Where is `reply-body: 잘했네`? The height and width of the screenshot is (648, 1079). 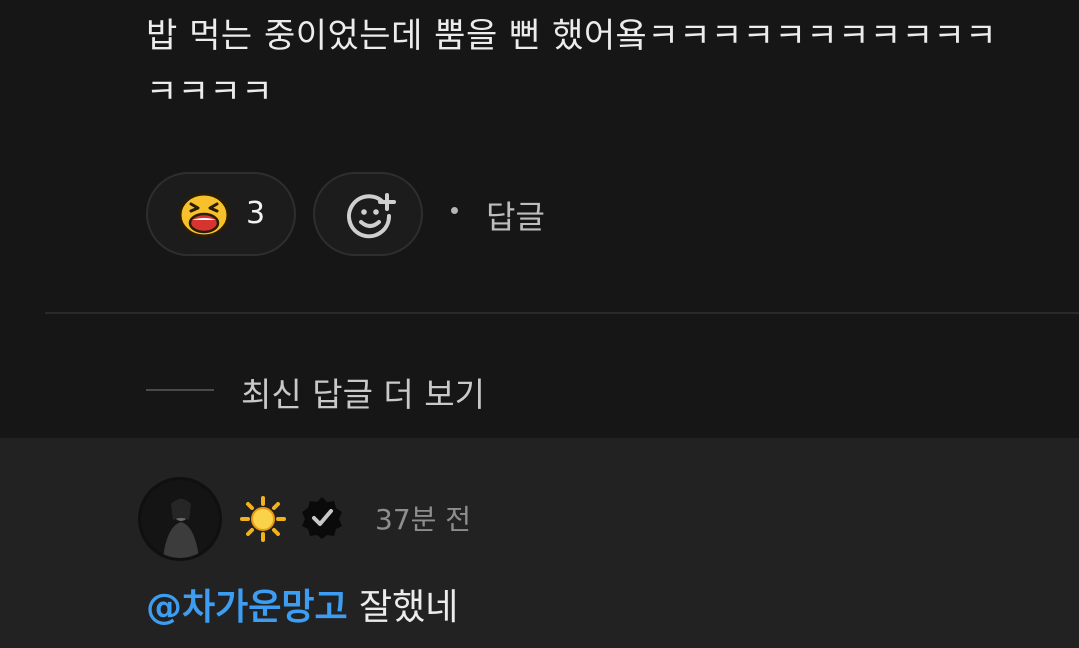 reply-body: 잘했네 is located at coordinates (403, 607).